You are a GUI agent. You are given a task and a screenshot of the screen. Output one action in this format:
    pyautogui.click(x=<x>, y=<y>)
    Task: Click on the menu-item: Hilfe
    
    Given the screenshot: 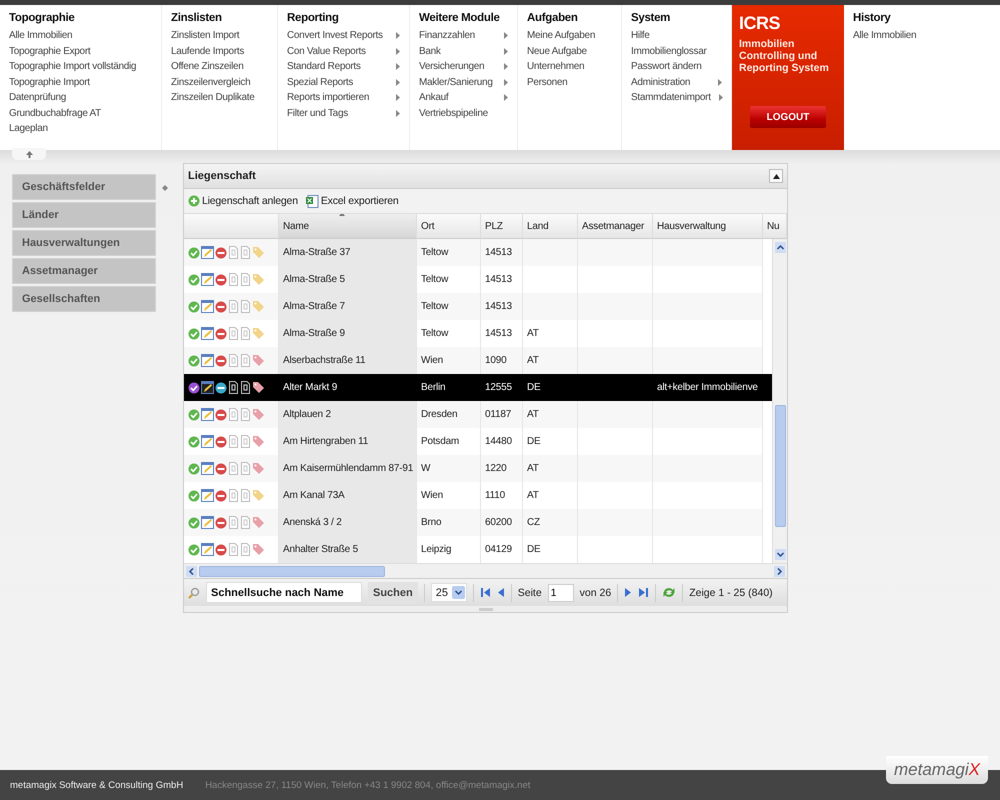 What is the action you would take?
    pyautogui.click(x=676, y=35)
    